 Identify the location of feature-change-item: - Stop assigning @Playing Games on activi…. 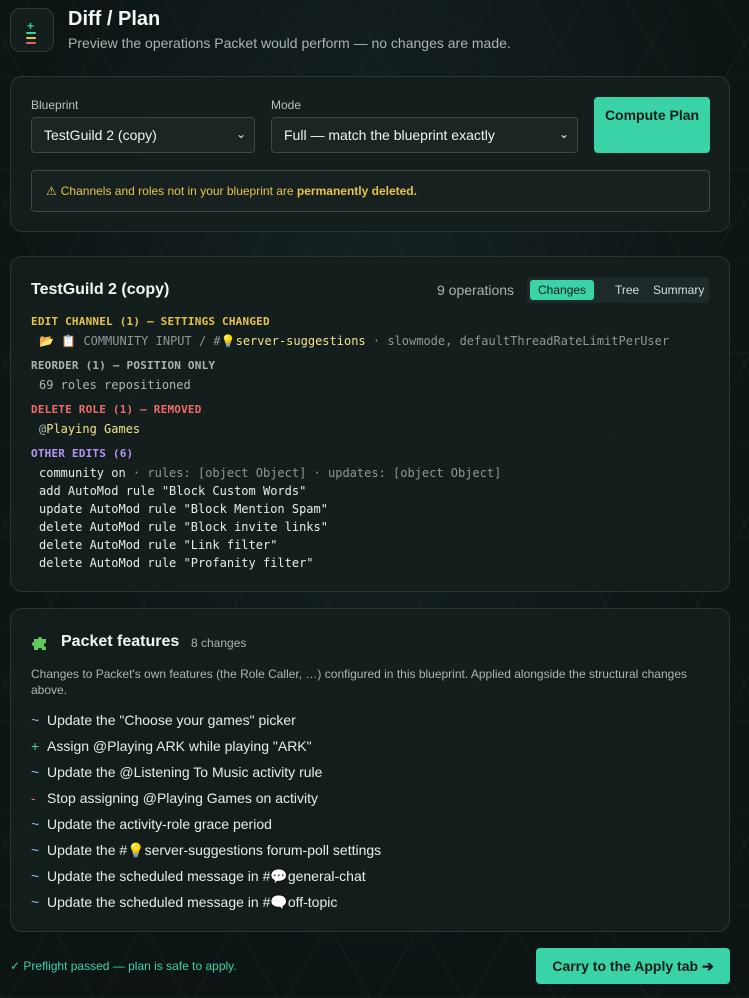
(174, 798).